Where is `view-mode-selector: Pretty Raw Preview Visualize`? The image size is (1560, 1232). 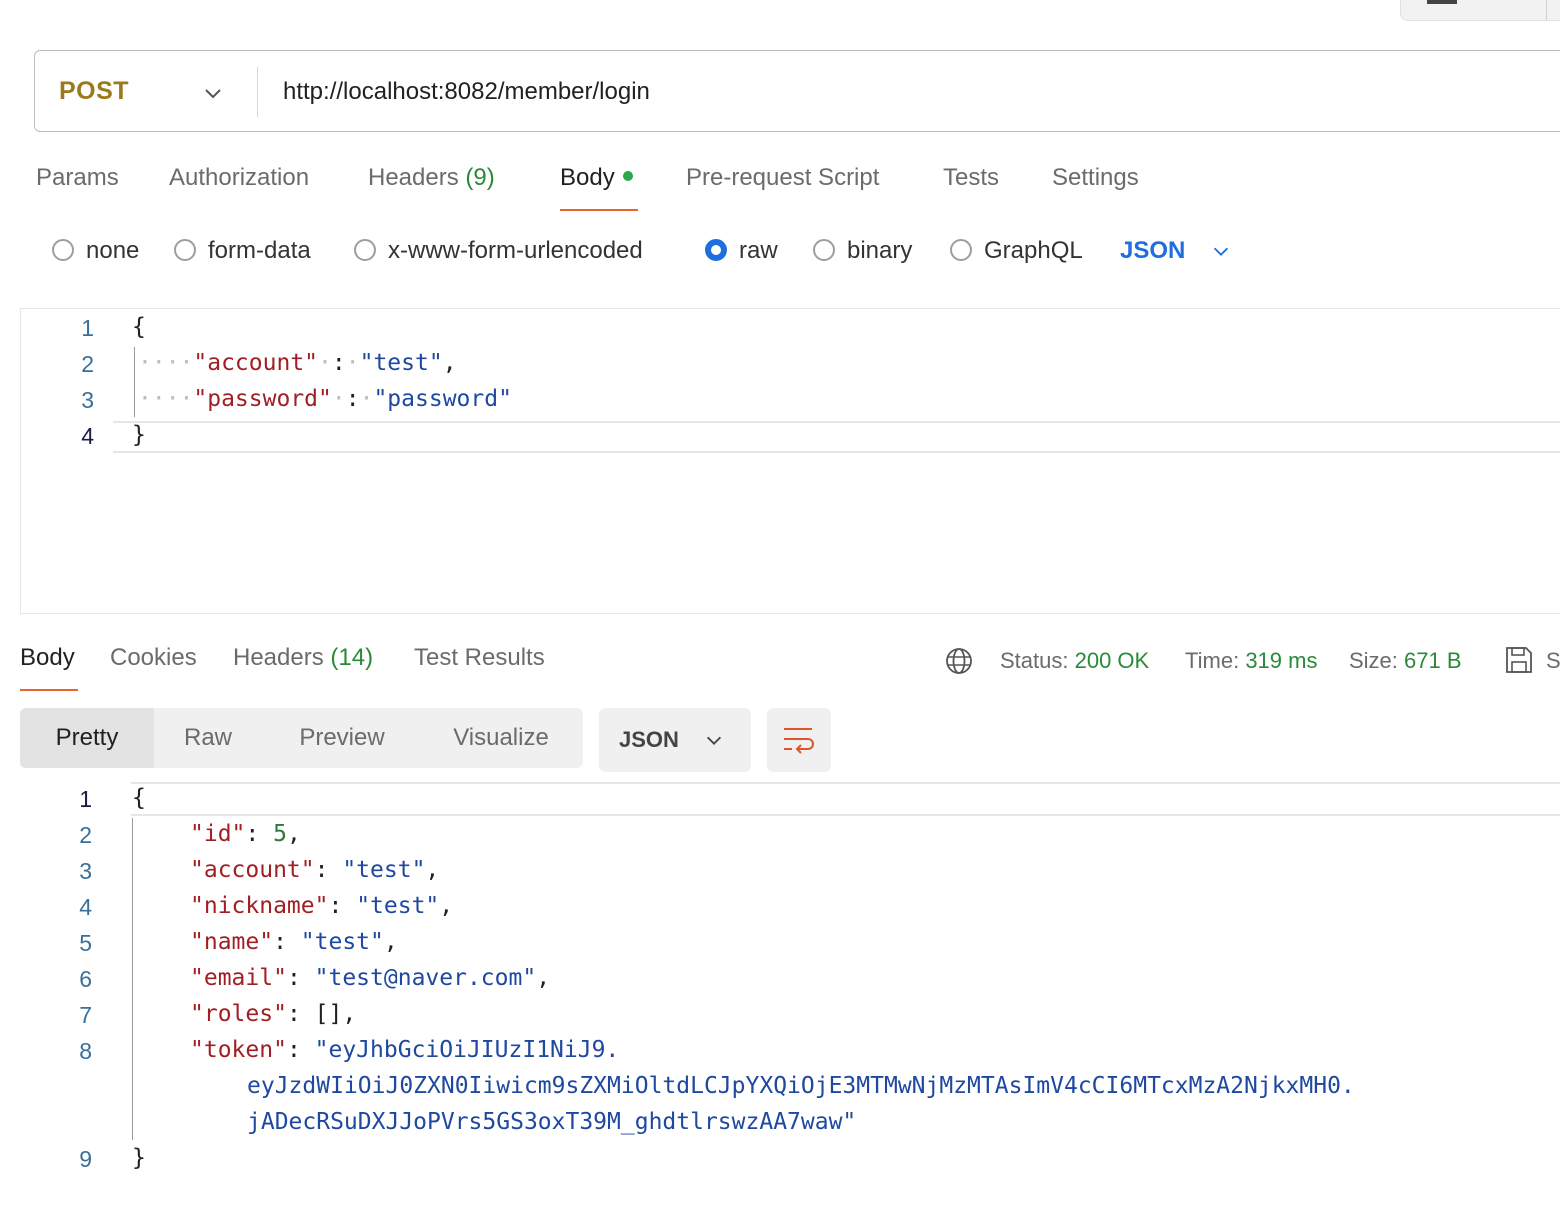
view-mode-selector: Pretty Raw Preview Visualize is located at coordinates (301, 738).